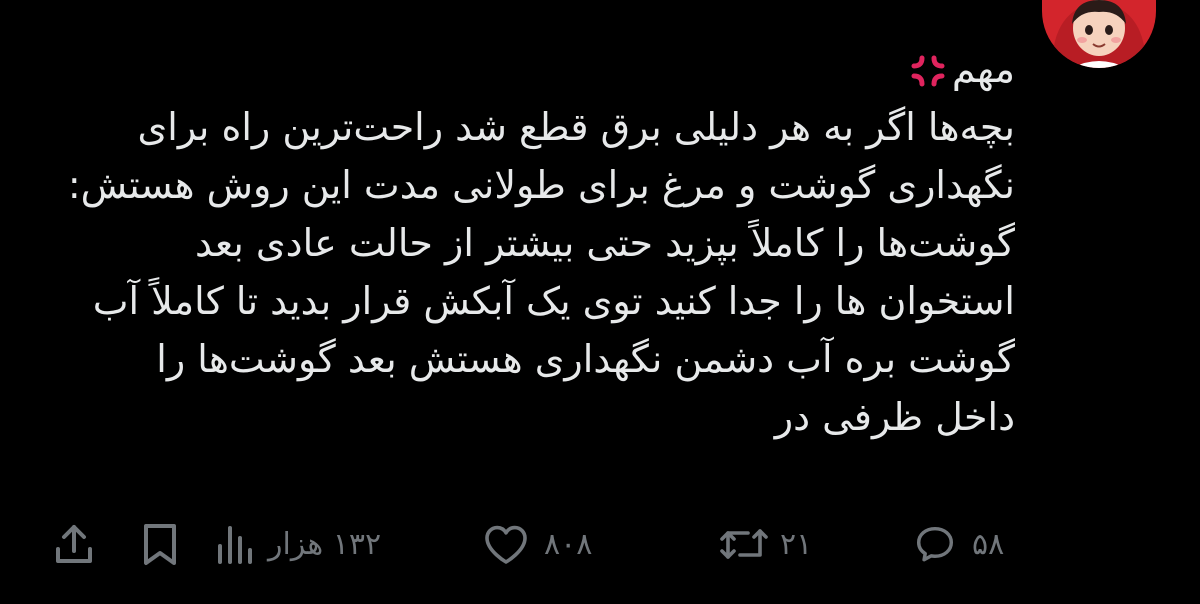  Describe the element at coordinates (537, 544) in the screenshot. I see `like-button: ۸۰۸` at that location.